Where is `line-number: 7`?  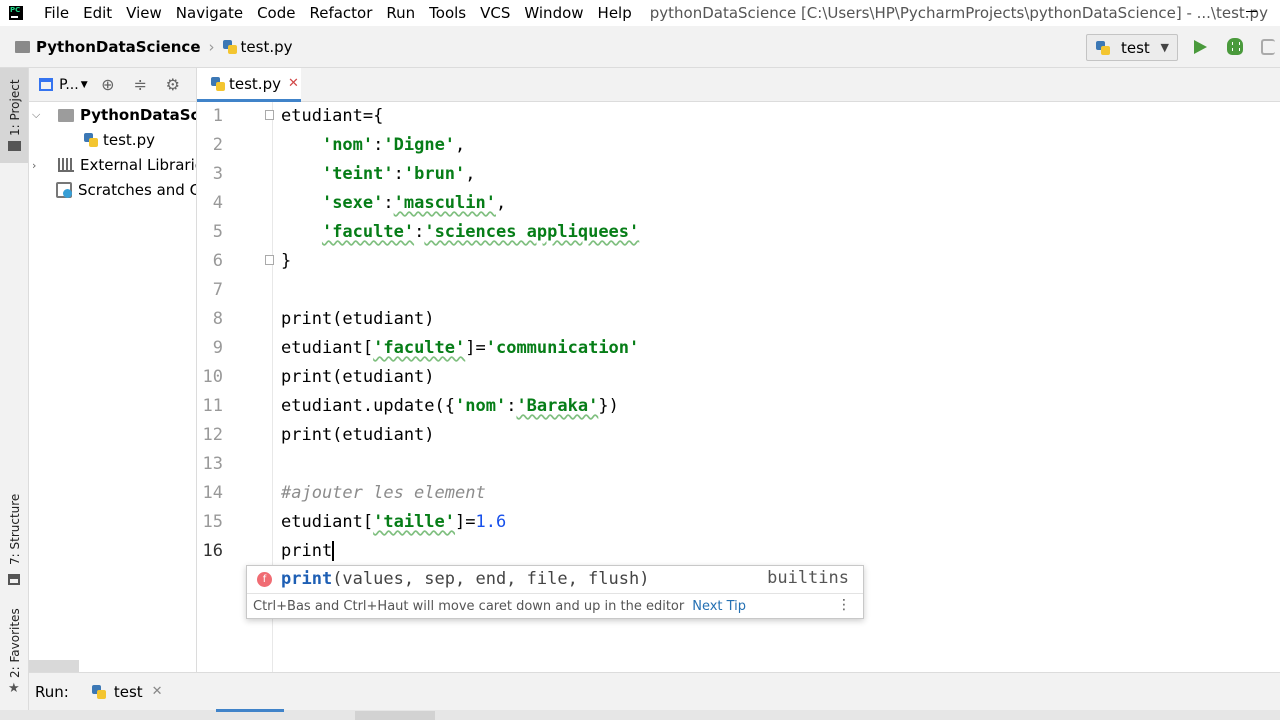
line-number: 7 is located at coordinates (217, 290).